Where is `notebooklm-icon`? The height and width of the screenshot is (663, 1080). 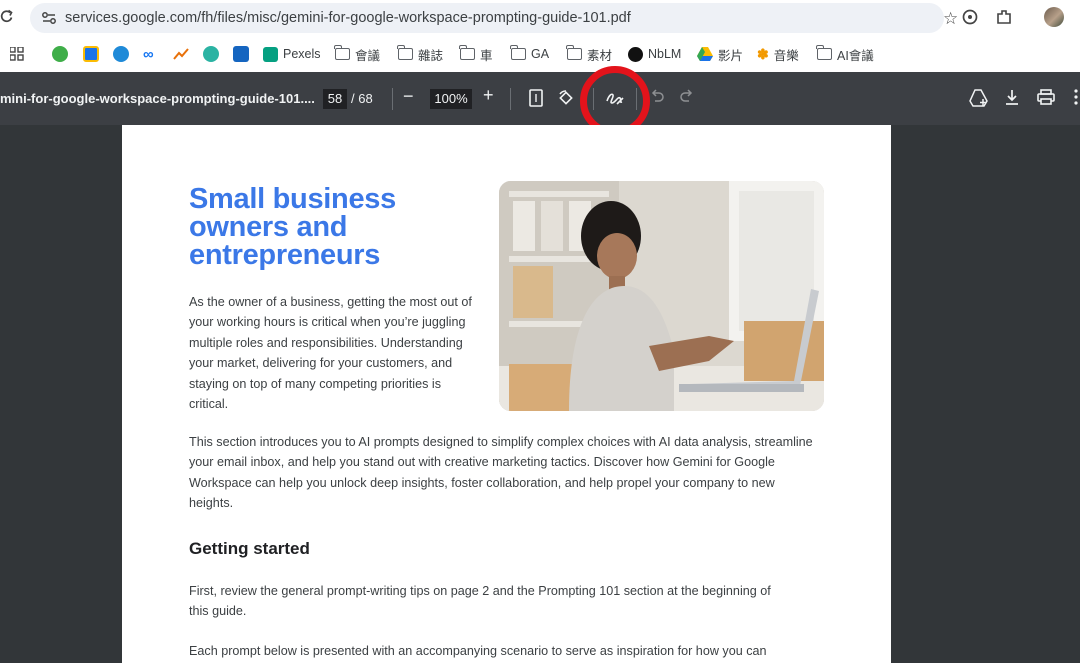 notebooklm-icon is located at coordinates (635, 54).